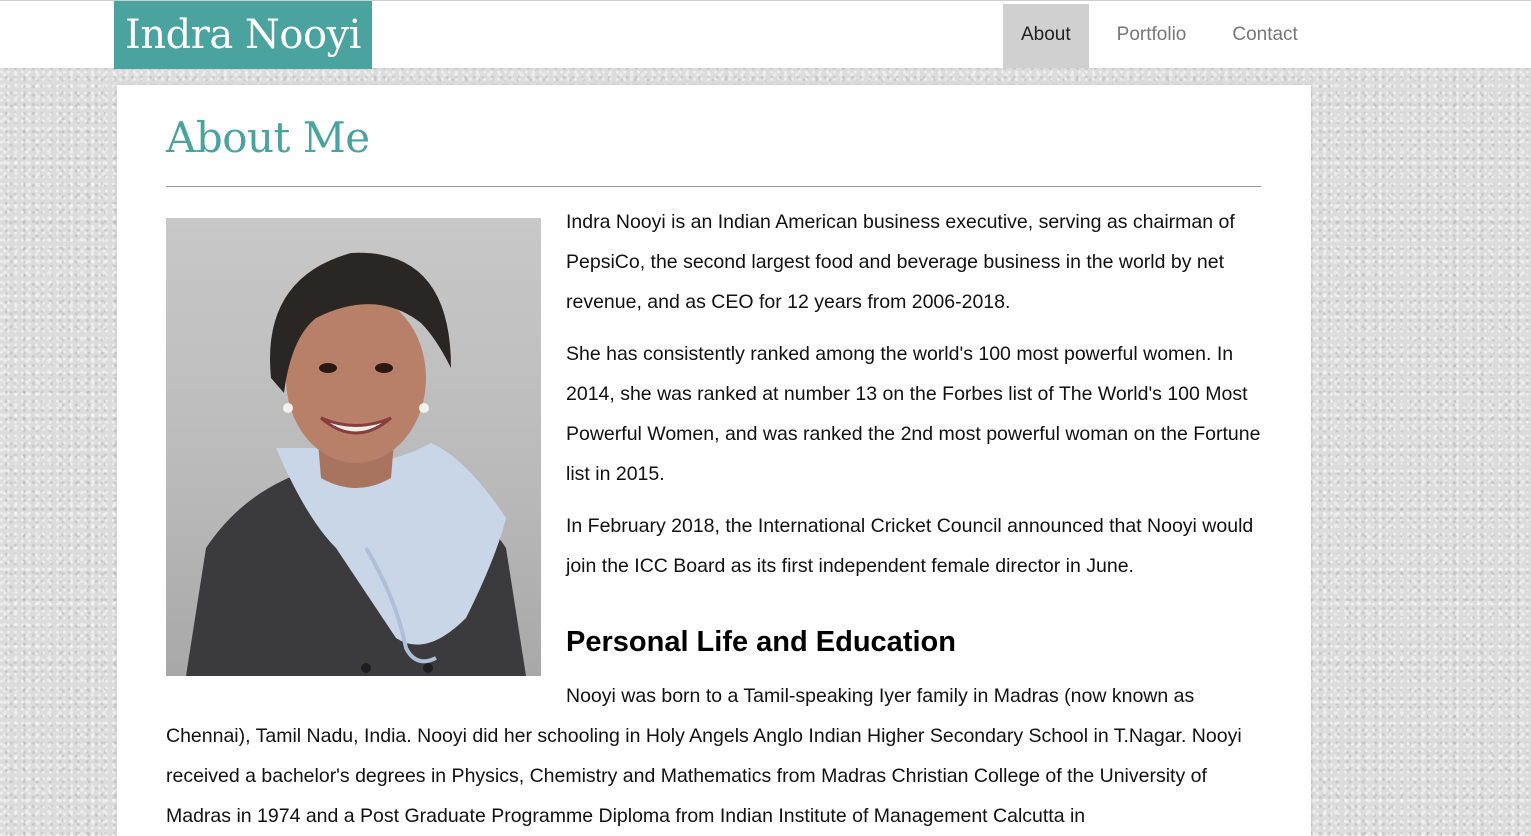 The height and width of the screenshot is (836, 1531). I want to click on nav-link-contact: Contact, so click(1264, 36).